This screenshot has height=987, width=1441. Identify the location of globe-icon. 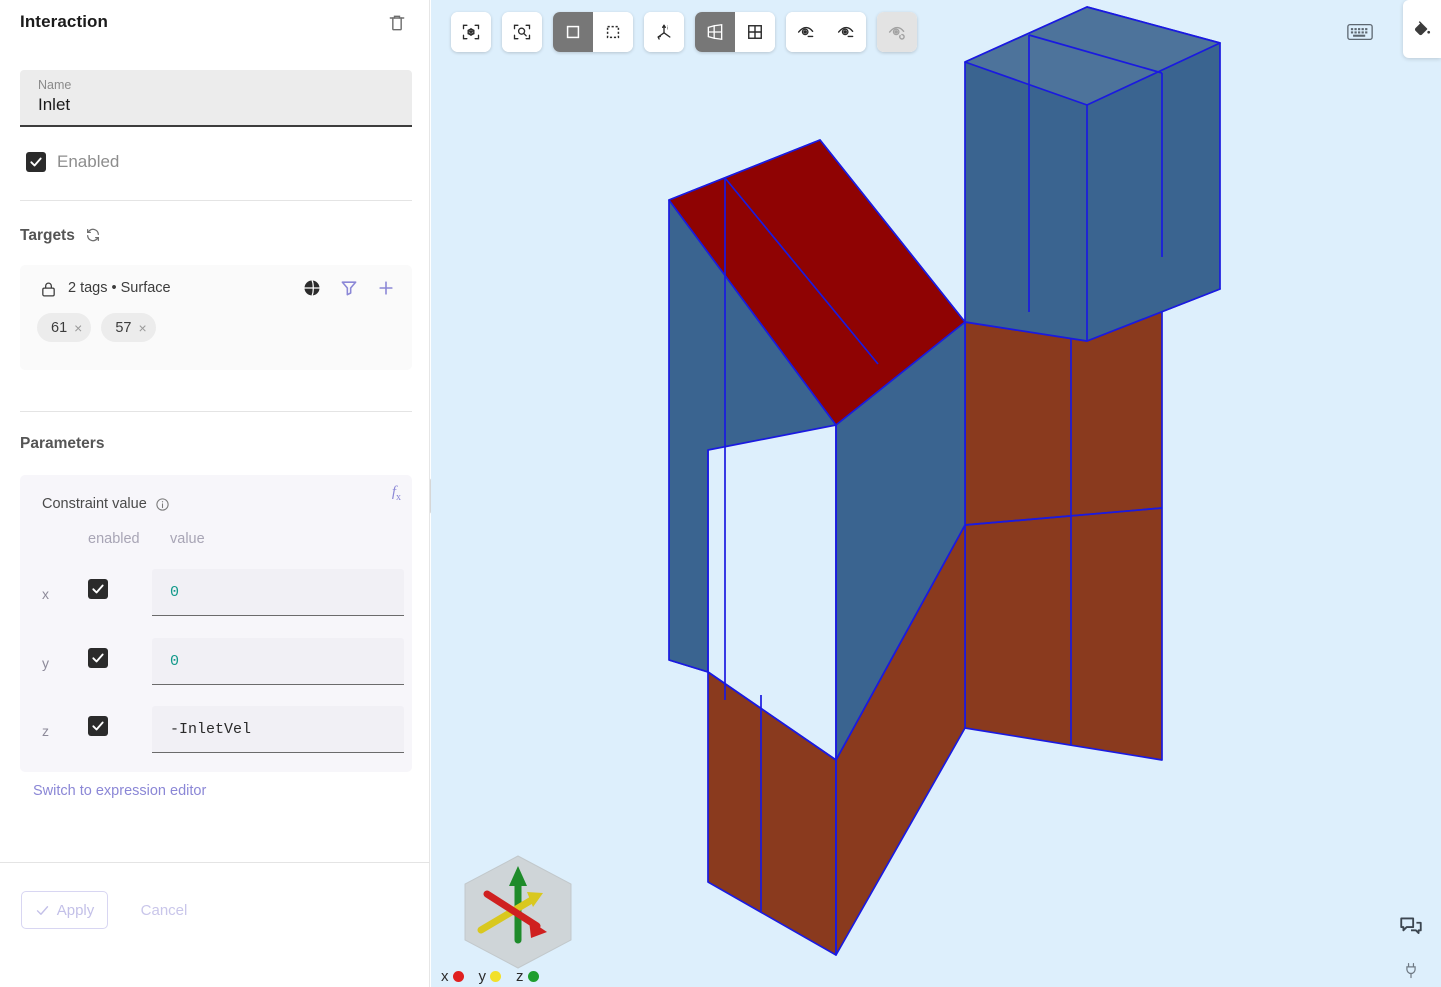
(312, 288).